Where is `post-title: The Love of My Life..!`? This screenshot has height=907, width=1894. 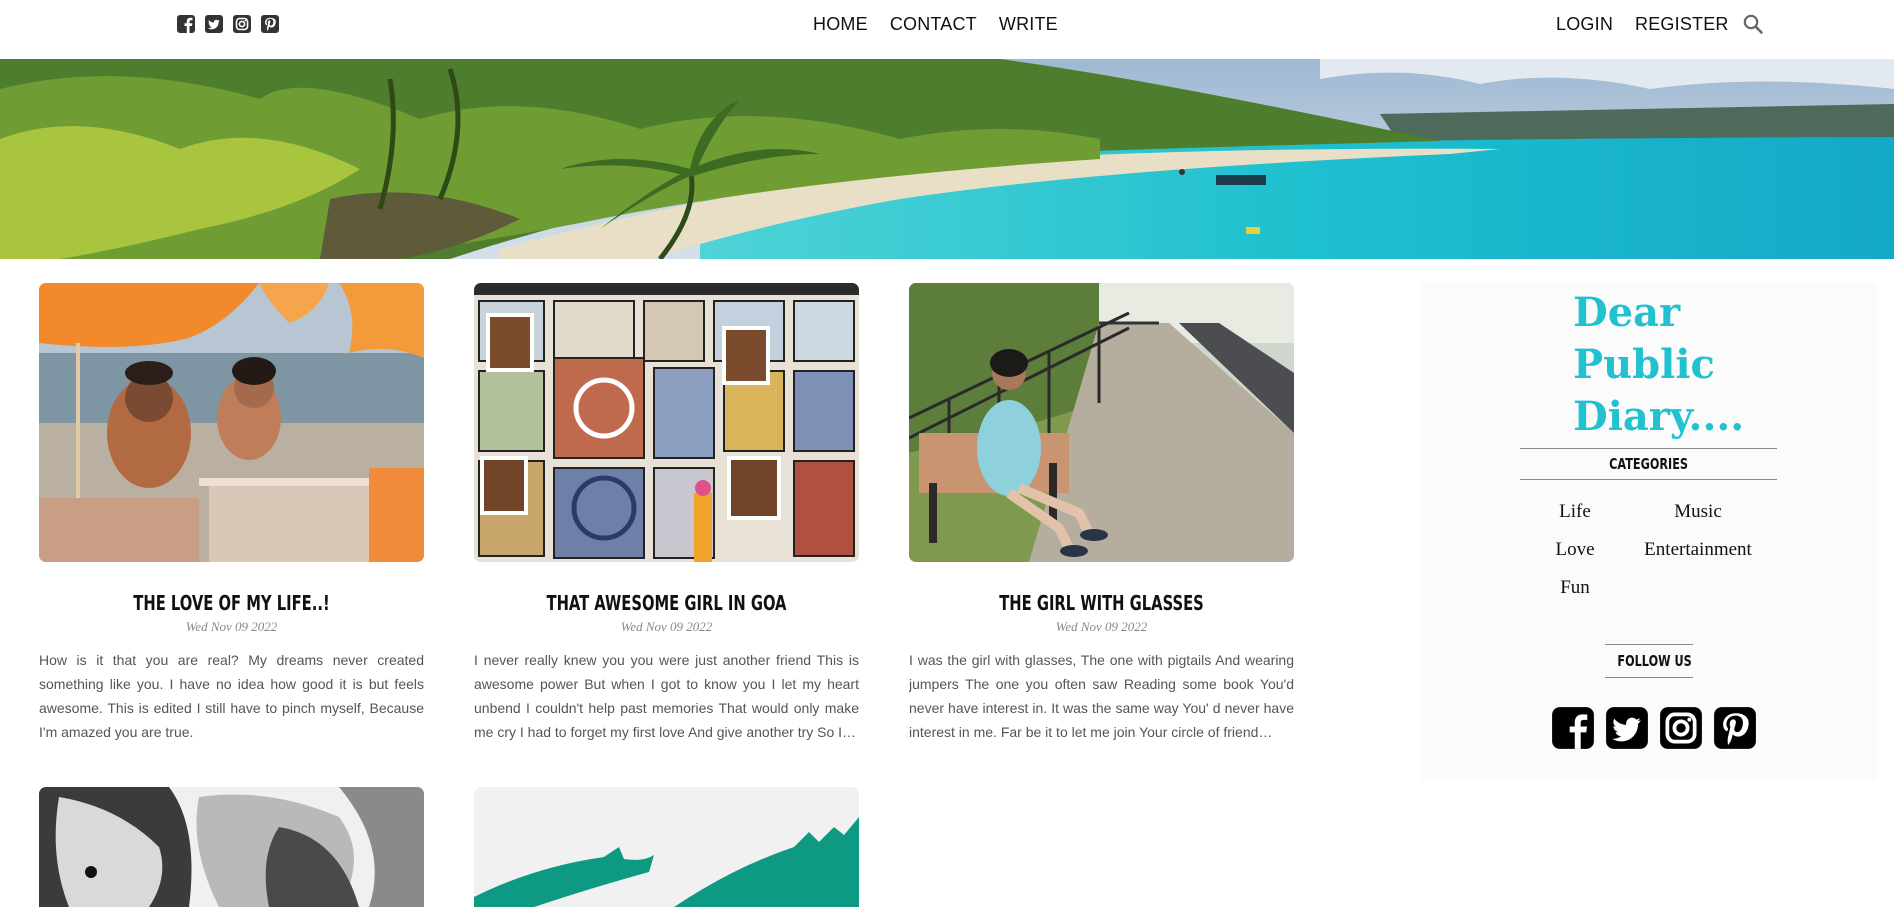 post-title: The Love of My Life..! is located at coordinates (232, 603).